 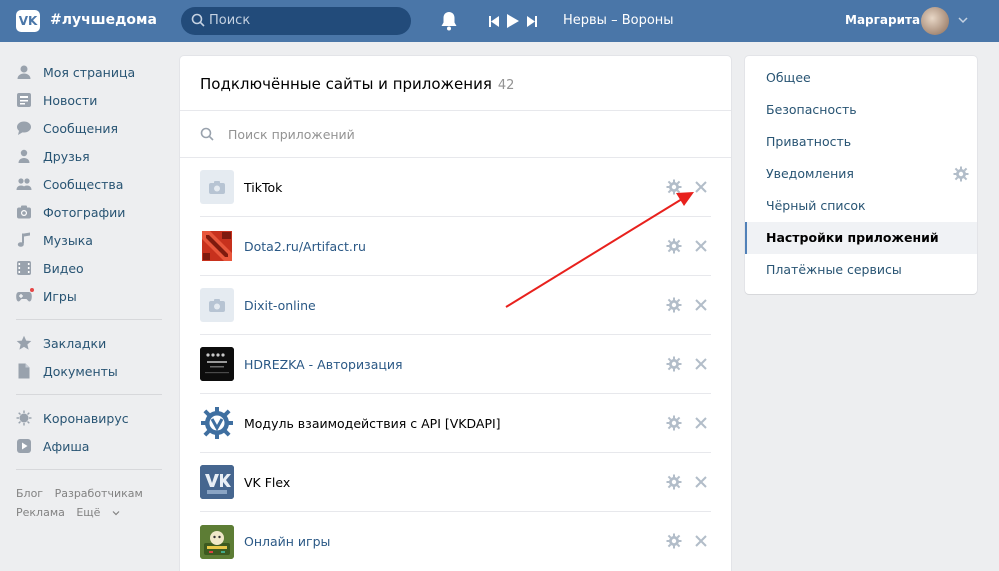 What do you see at coordinates (861, 206) in the screenshot?
I see `menu-item-blacklist: Чёрный список` at bounding box center [861, 206].